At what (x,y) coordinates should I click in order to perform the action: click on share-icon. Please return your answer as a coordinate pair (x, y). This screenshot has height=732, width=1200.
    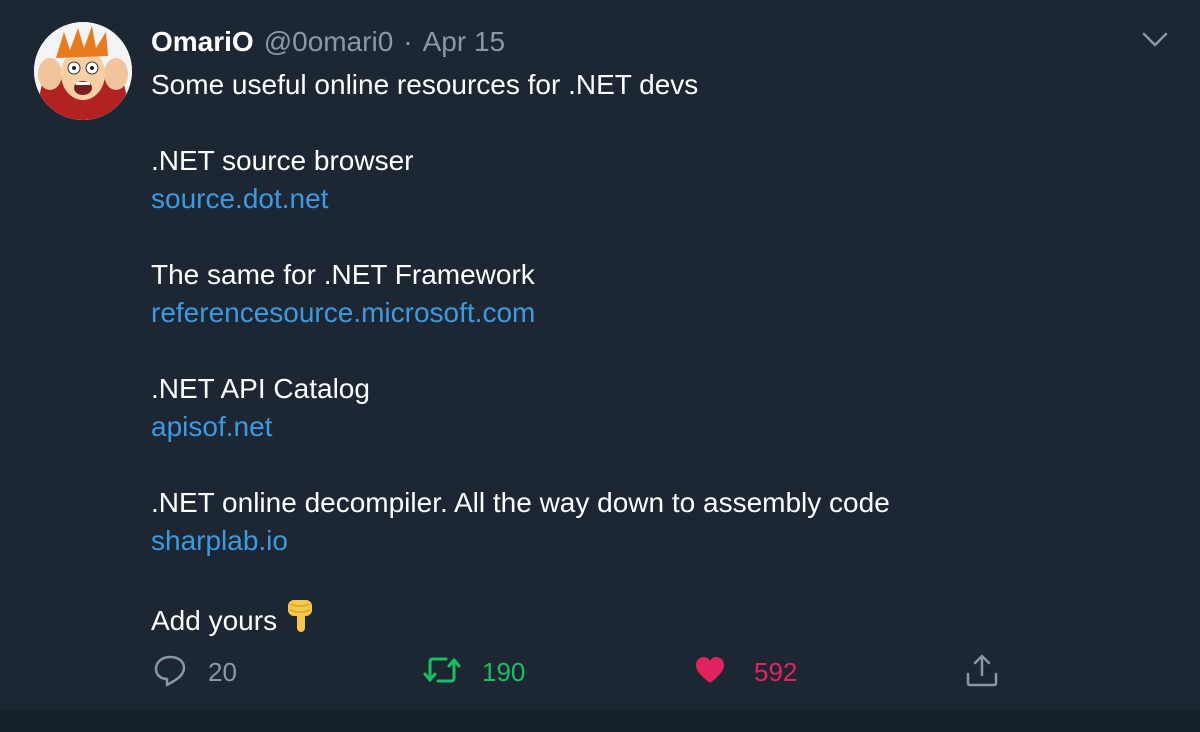
    Looking at the image, I should click on (982, 672).